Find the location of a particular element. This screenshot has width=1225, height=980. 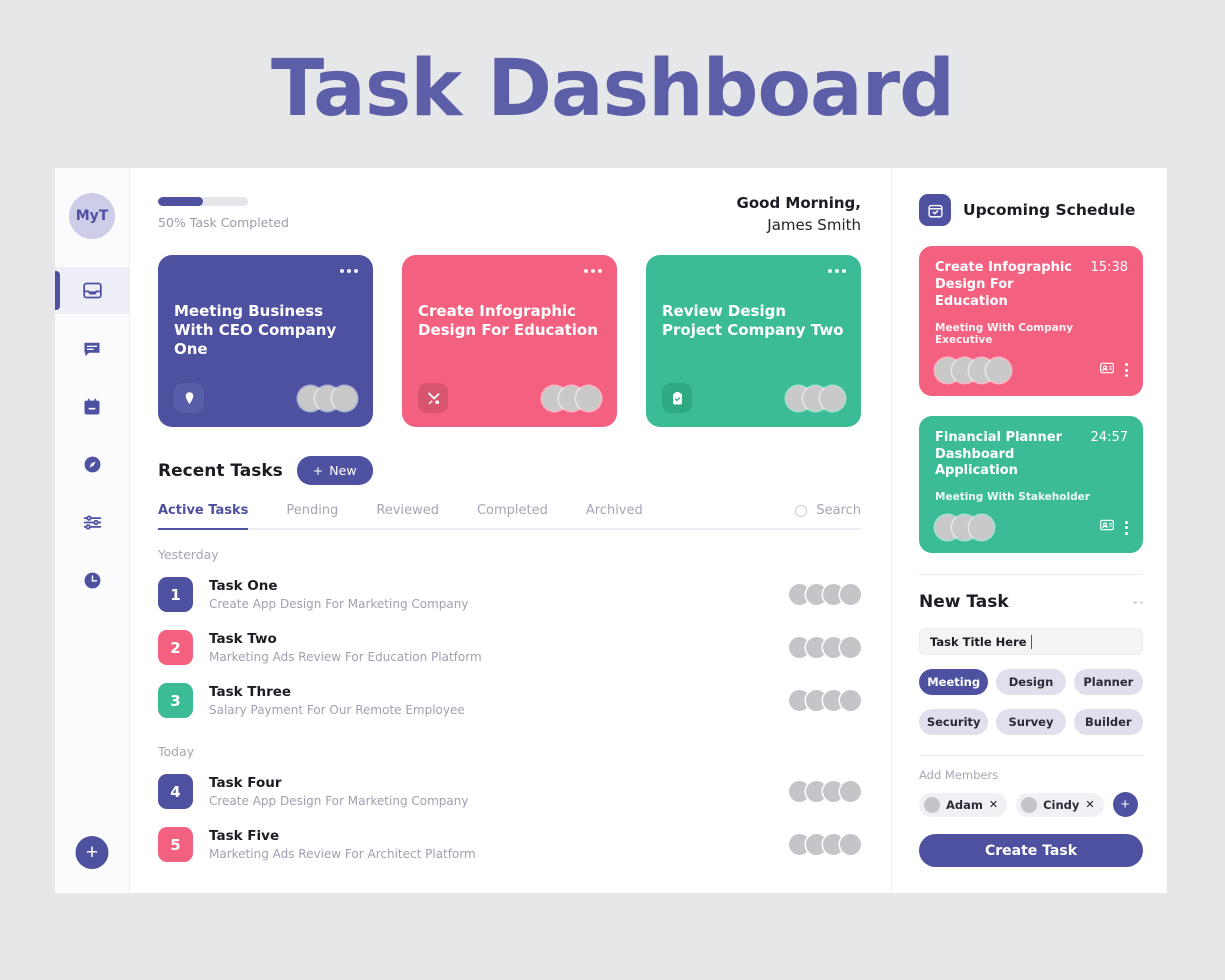

new-task-button: + New is located at coordinates (334, 470).